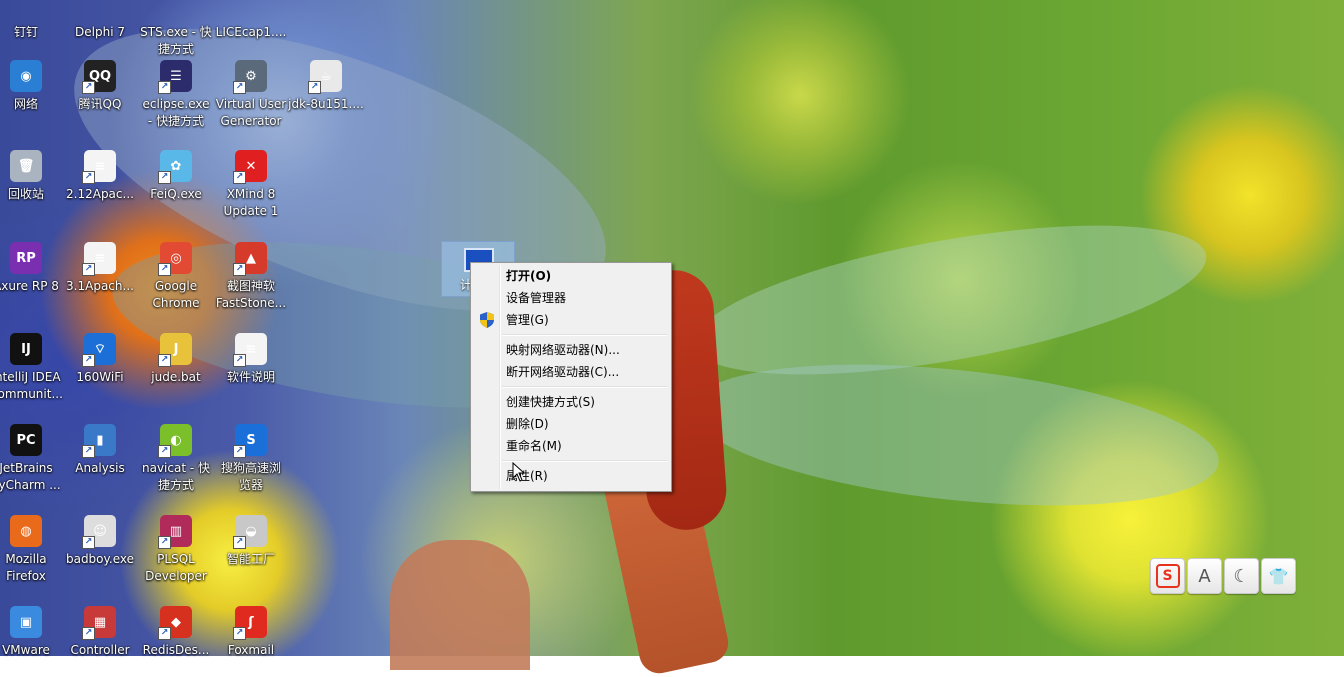 This screenshot has height=677, width=1344. I want to click on menu-item-rename: 重命名(M), so click(571, 446).